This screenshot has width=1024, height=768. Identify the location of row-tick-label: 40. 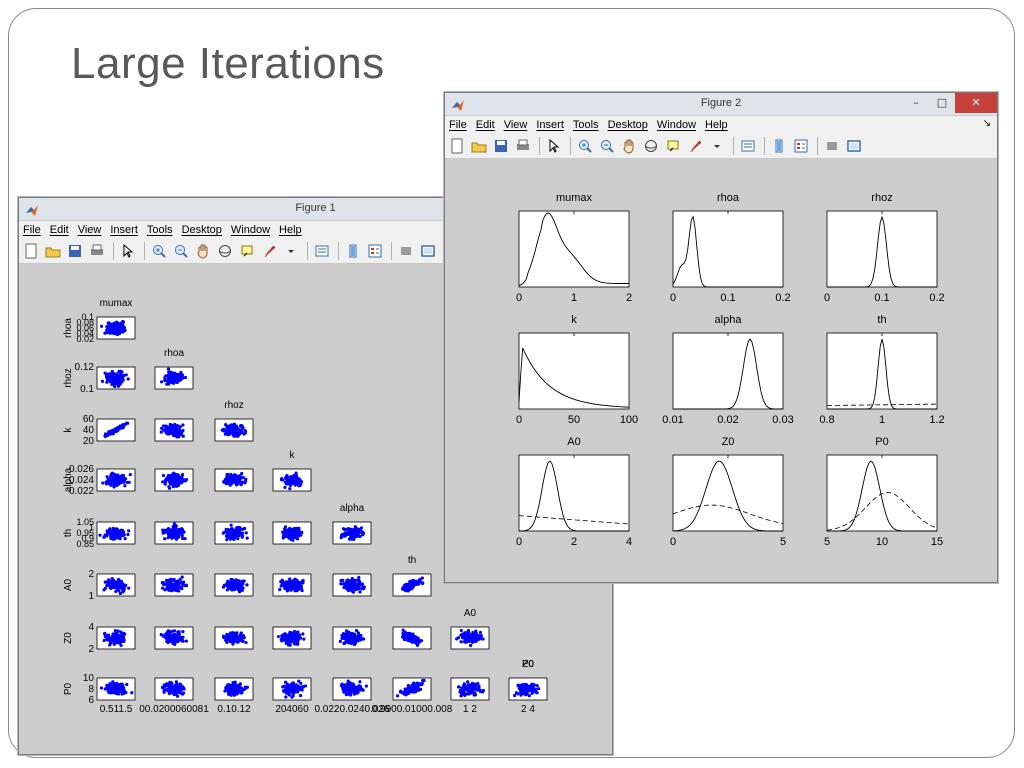
(89, 430).